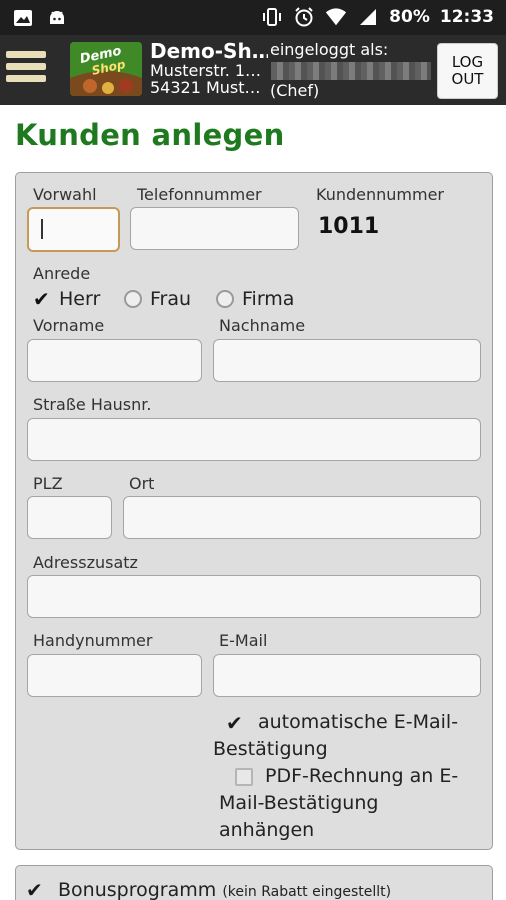  Describe the element at coordinates (336, 17) in the screenshot. I see `wifi-icon` at that location.